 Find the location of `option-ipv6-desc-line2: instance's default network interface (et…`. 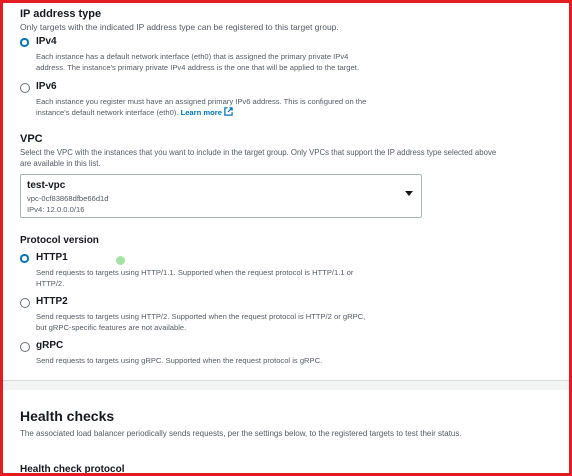

option-ipv6-desc-line2: instance's default network interface (et… is located at coordinates (107, 112).